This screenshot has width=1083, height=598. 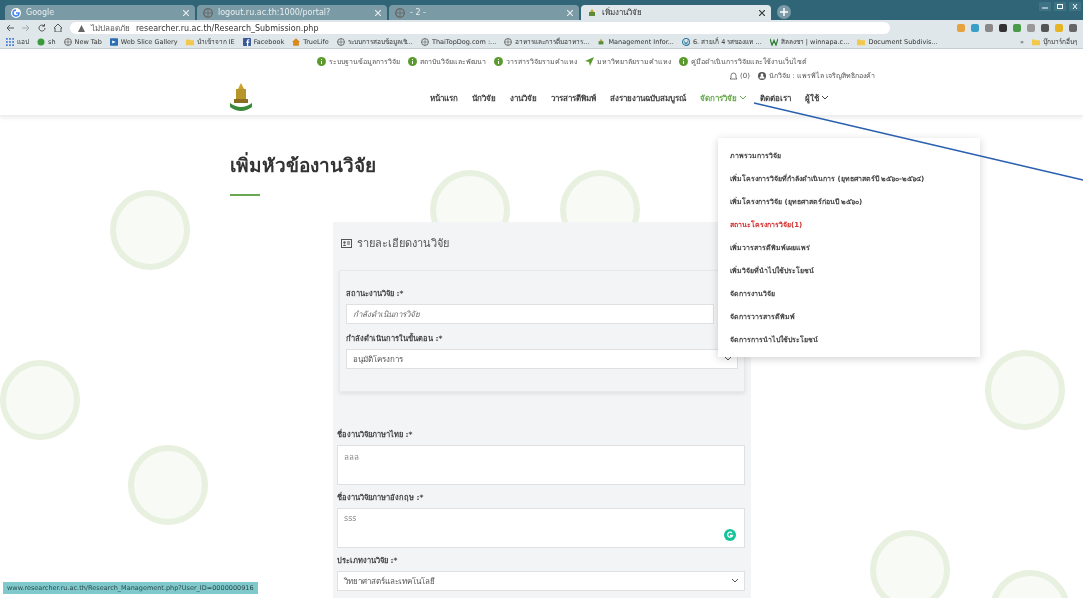 I want to click on nav-link: ติดต่อเรา, so click(x=775, y=98).